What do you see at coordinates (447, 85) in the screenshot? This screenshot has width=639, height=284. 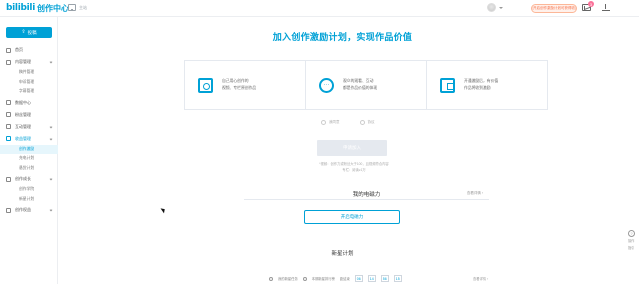 I see `wallet-icon` at bounding box center [447, 85].